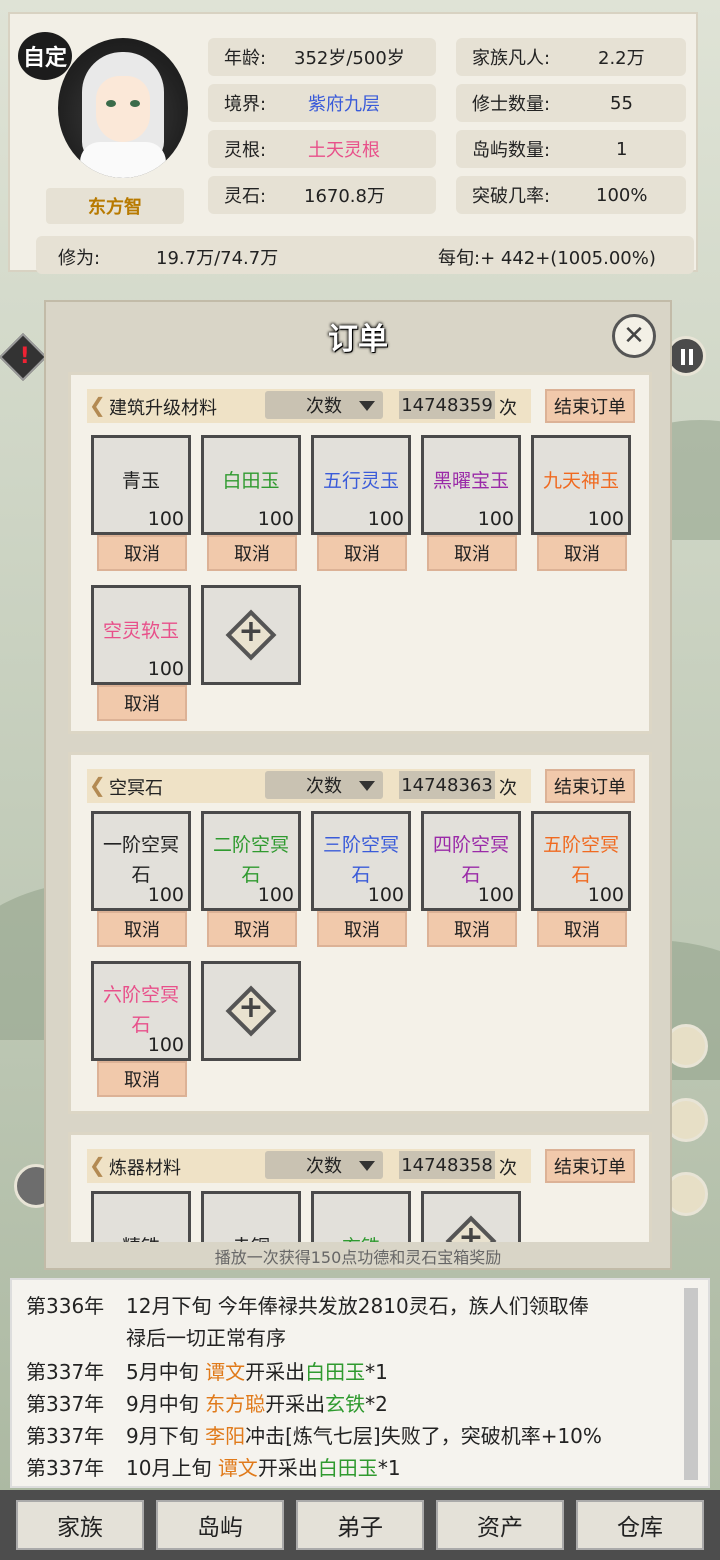  I want to click on chevron-down-icon, so click(367, 786).